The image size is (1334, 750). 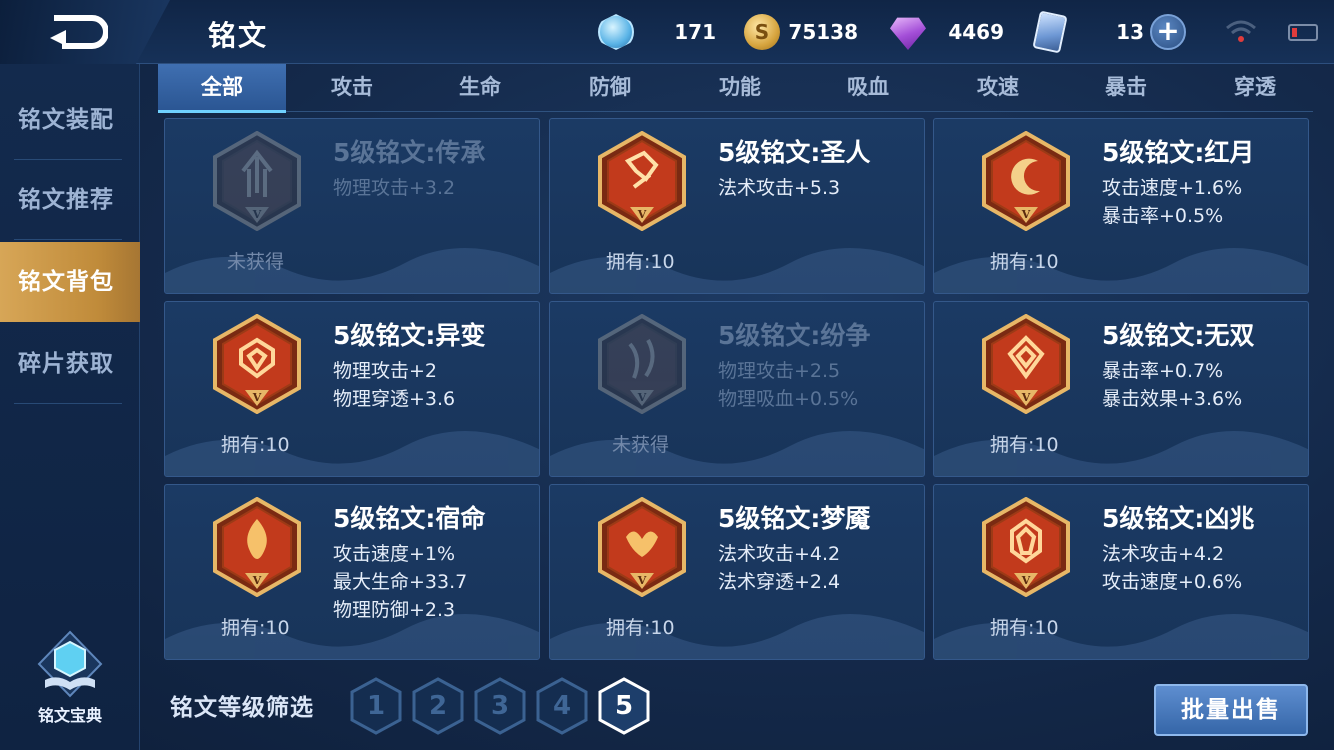 I want to click on tab-defense: 防御, so click(x=610, y=88).